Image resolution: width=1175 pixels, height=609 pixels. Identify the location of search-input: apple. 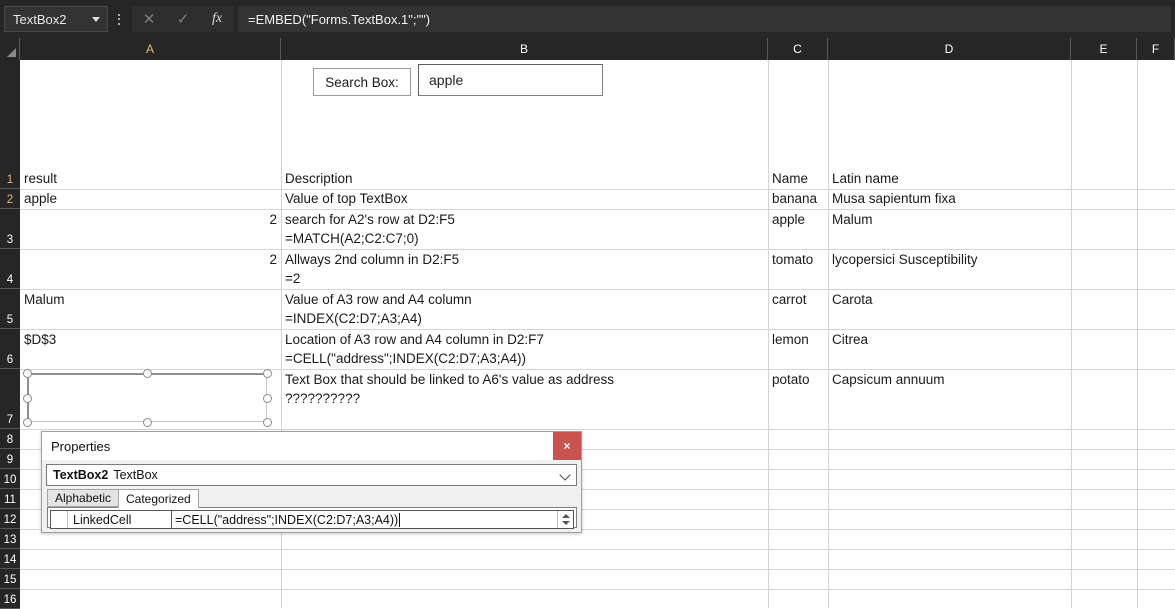
(510, 80).